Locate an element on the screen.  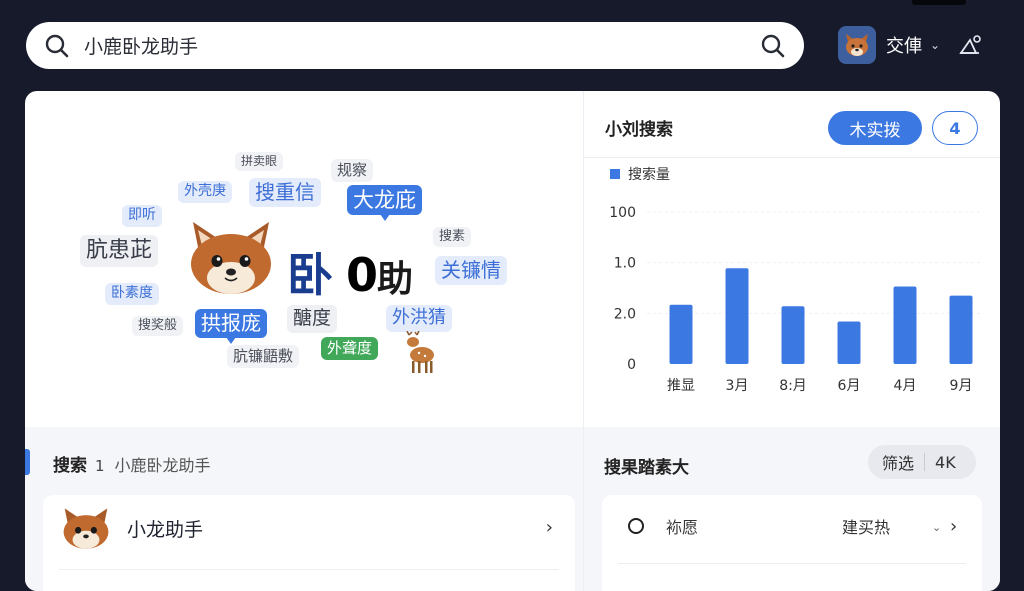
tracking-title: 搜果踏素大 is located at coordinates (646, 468).